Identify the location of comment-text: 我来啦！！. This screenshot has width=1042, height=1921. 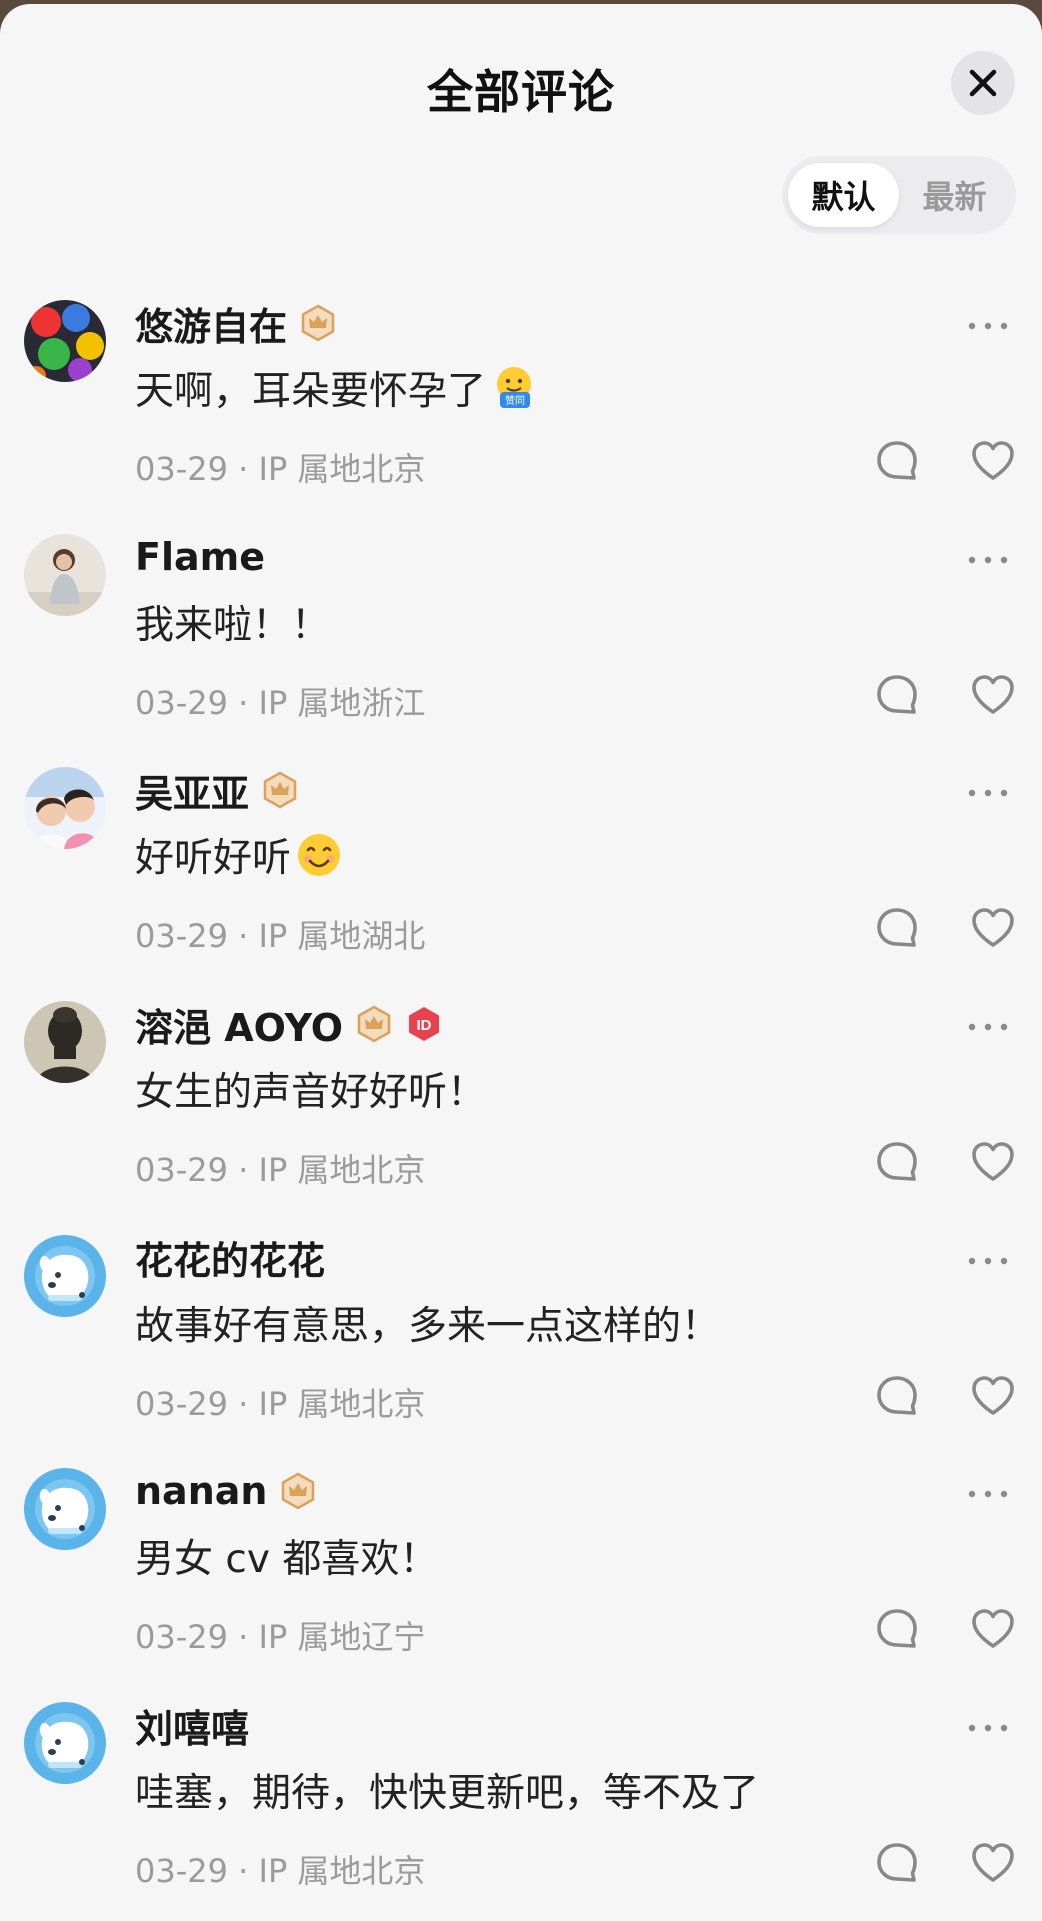
(232, 622).